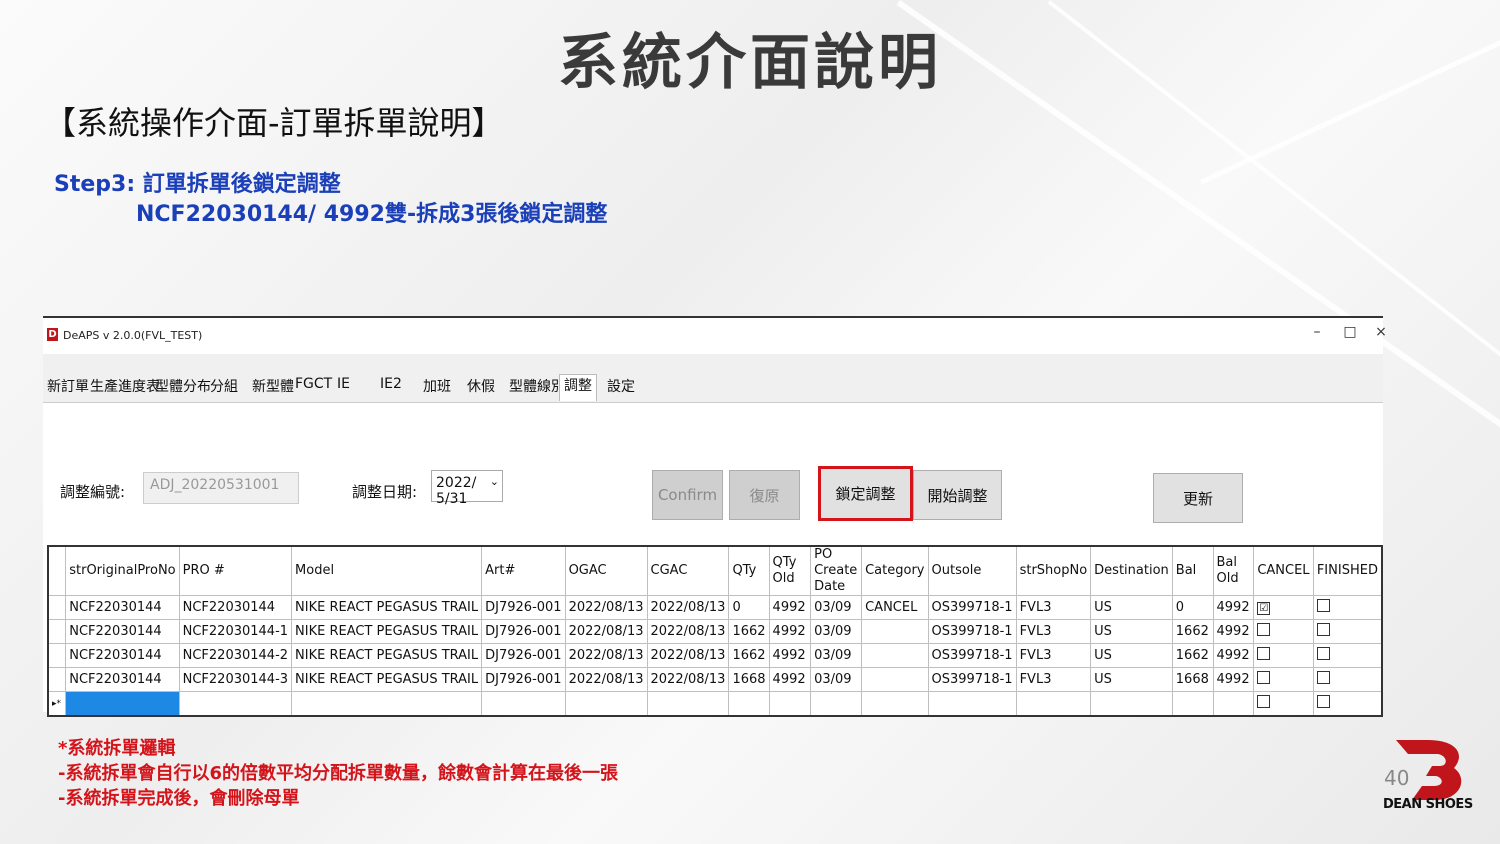 The image size is (1500, 844). Describe the element at coordinates (481, 386) in the screenshot. I see `tab-leave: 休假` at that location.